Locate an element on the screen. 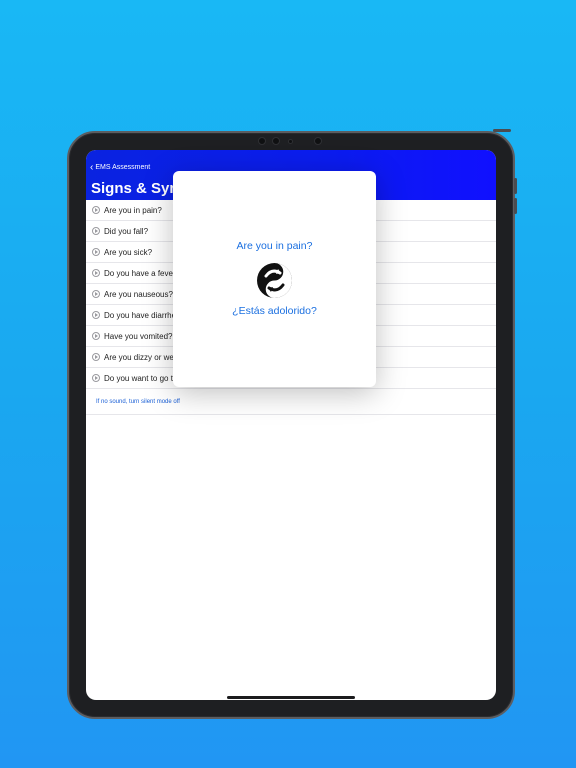 This screenshot has height=768, width=576. list-item-label: Do you have a fever? is located at coordinates (142, 273).